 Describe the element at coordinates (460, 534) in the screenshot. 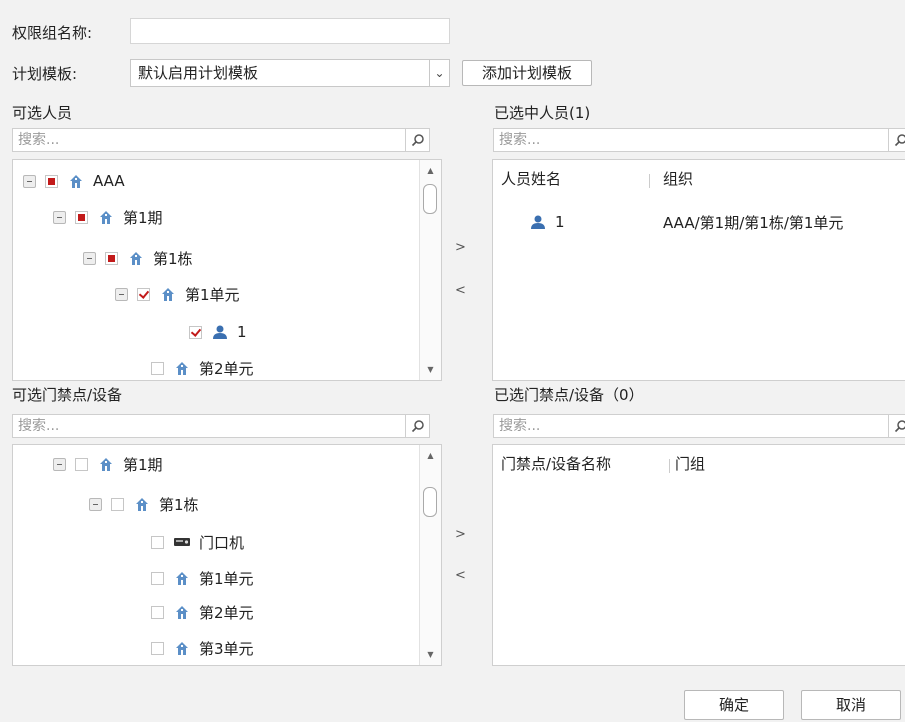

I see `add-device-button: >` at that location.